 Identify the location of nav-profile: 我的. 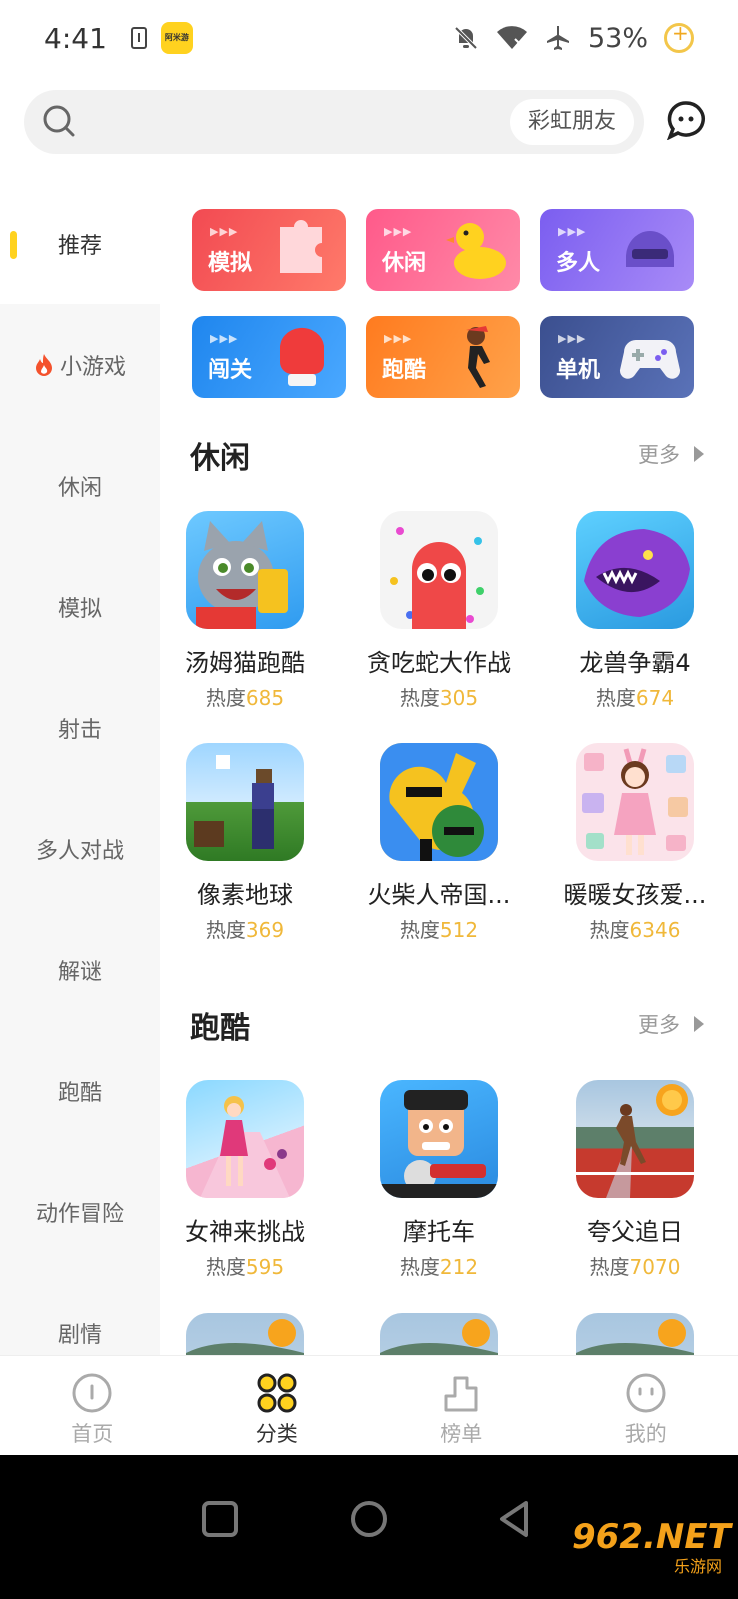
(646, 1405).